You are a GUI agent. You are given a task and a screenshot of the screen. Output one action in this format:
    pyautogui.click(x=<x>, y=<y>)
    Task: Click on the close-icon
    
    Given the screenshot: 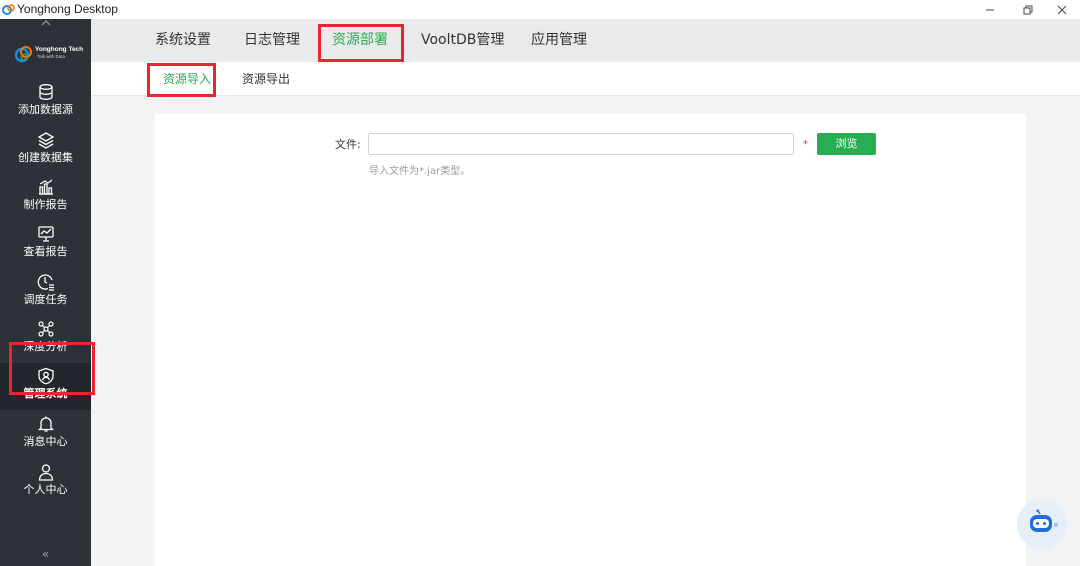 What is the action you would take?
    pyautogui.click(x=1062, y=9)
    